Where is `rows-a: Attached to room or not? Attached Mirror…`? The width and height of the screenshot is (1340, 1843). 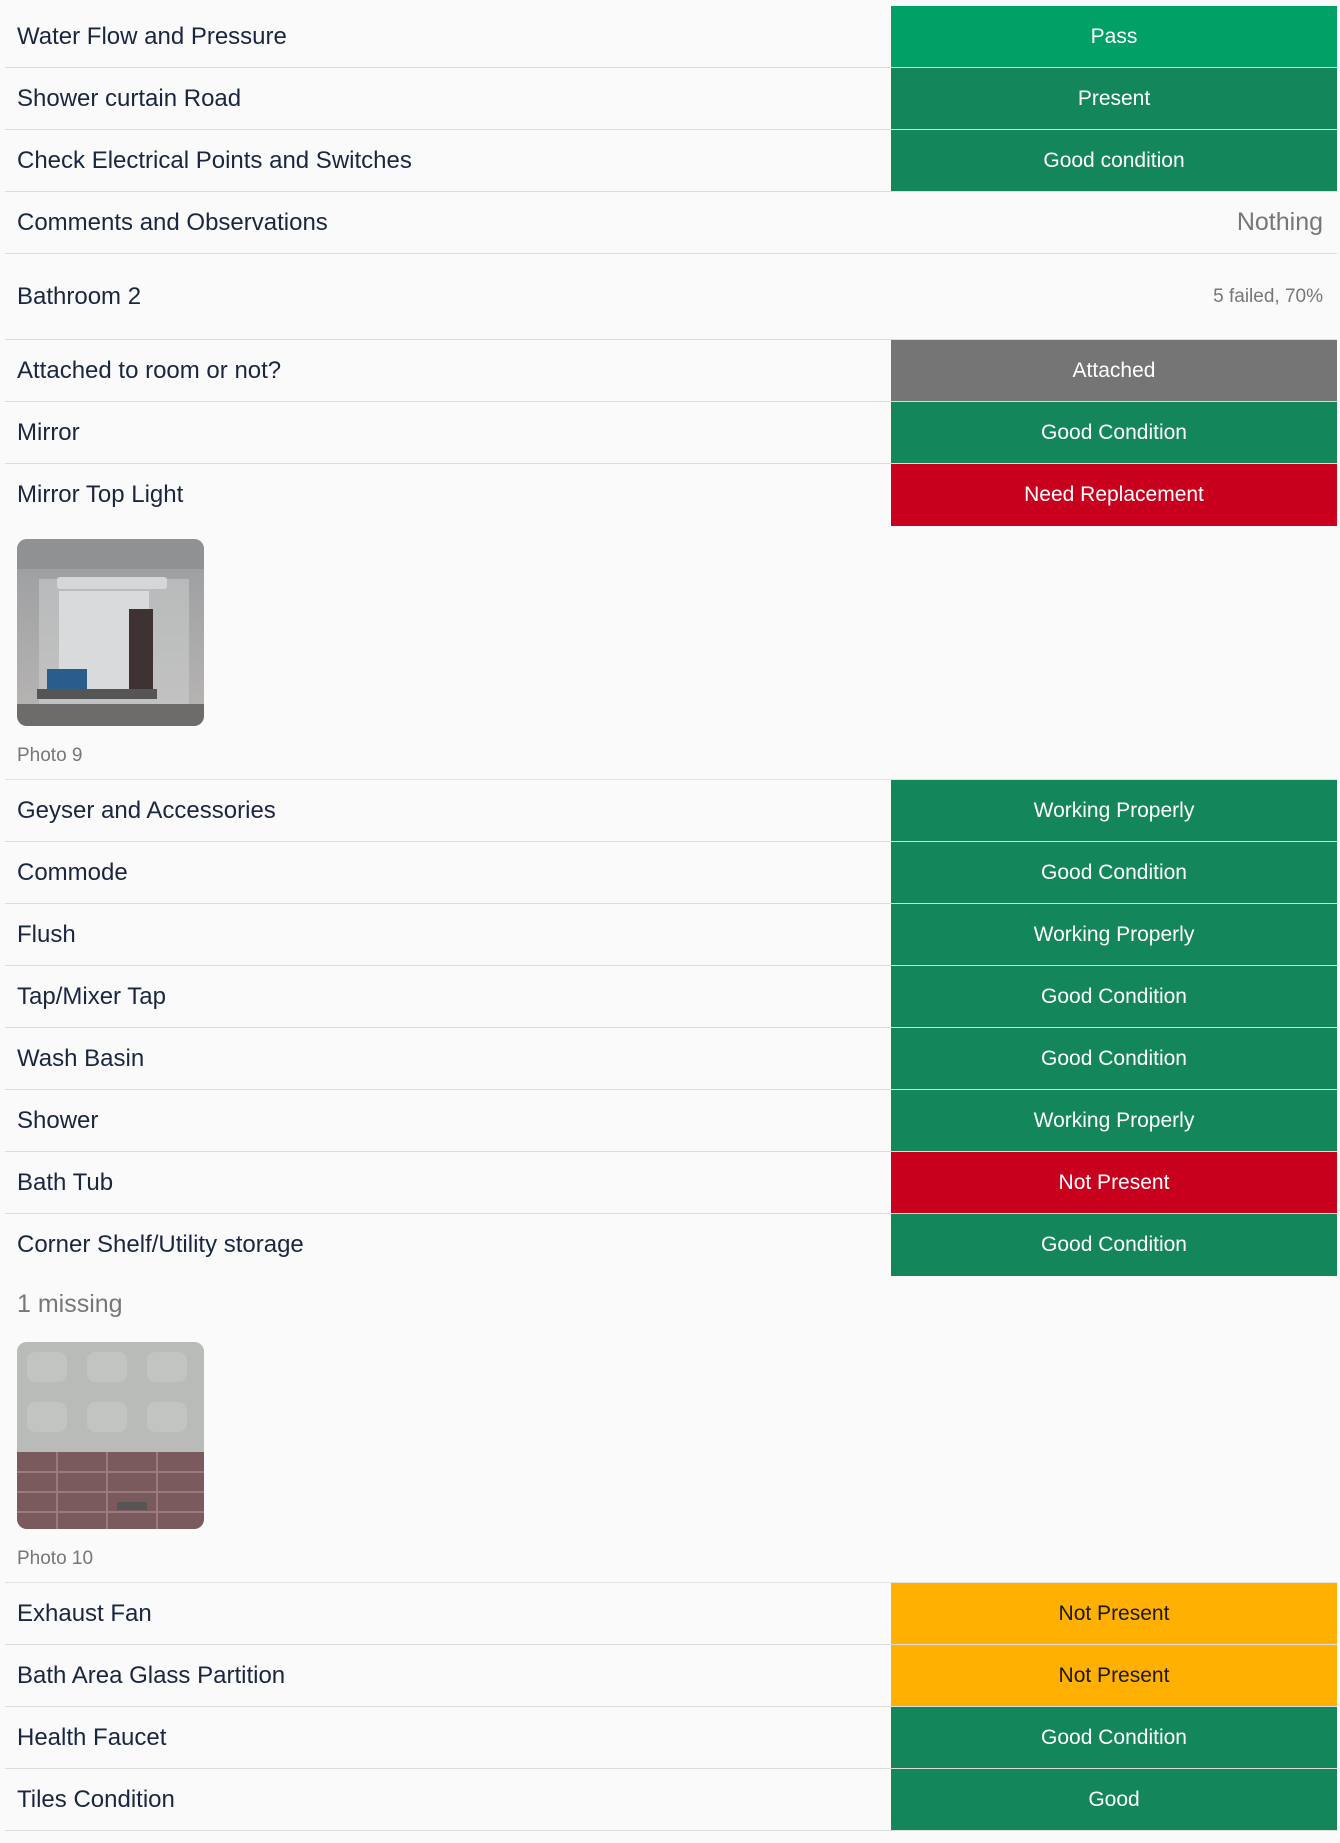
rows-a: Attached to room or not? Attached Mirror… is located at coordinates (671, 433).